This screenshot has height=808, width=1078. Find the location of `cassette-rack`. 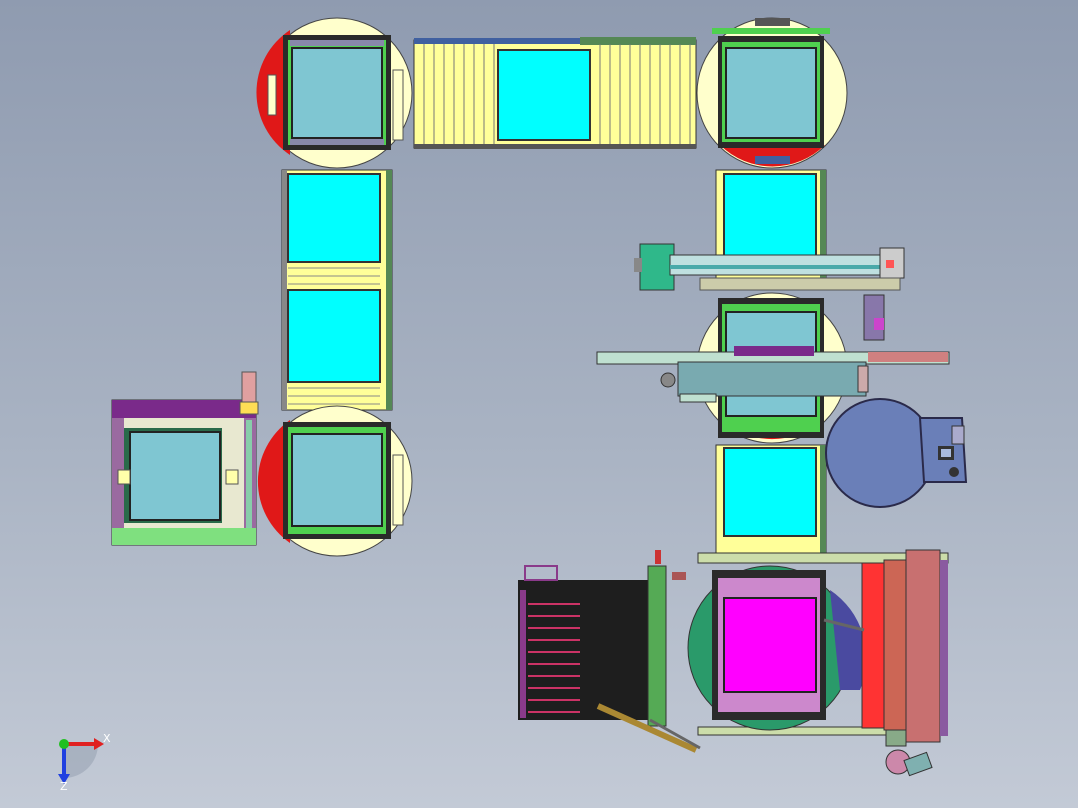

cassette-rack is located at coordinates (609, 651).